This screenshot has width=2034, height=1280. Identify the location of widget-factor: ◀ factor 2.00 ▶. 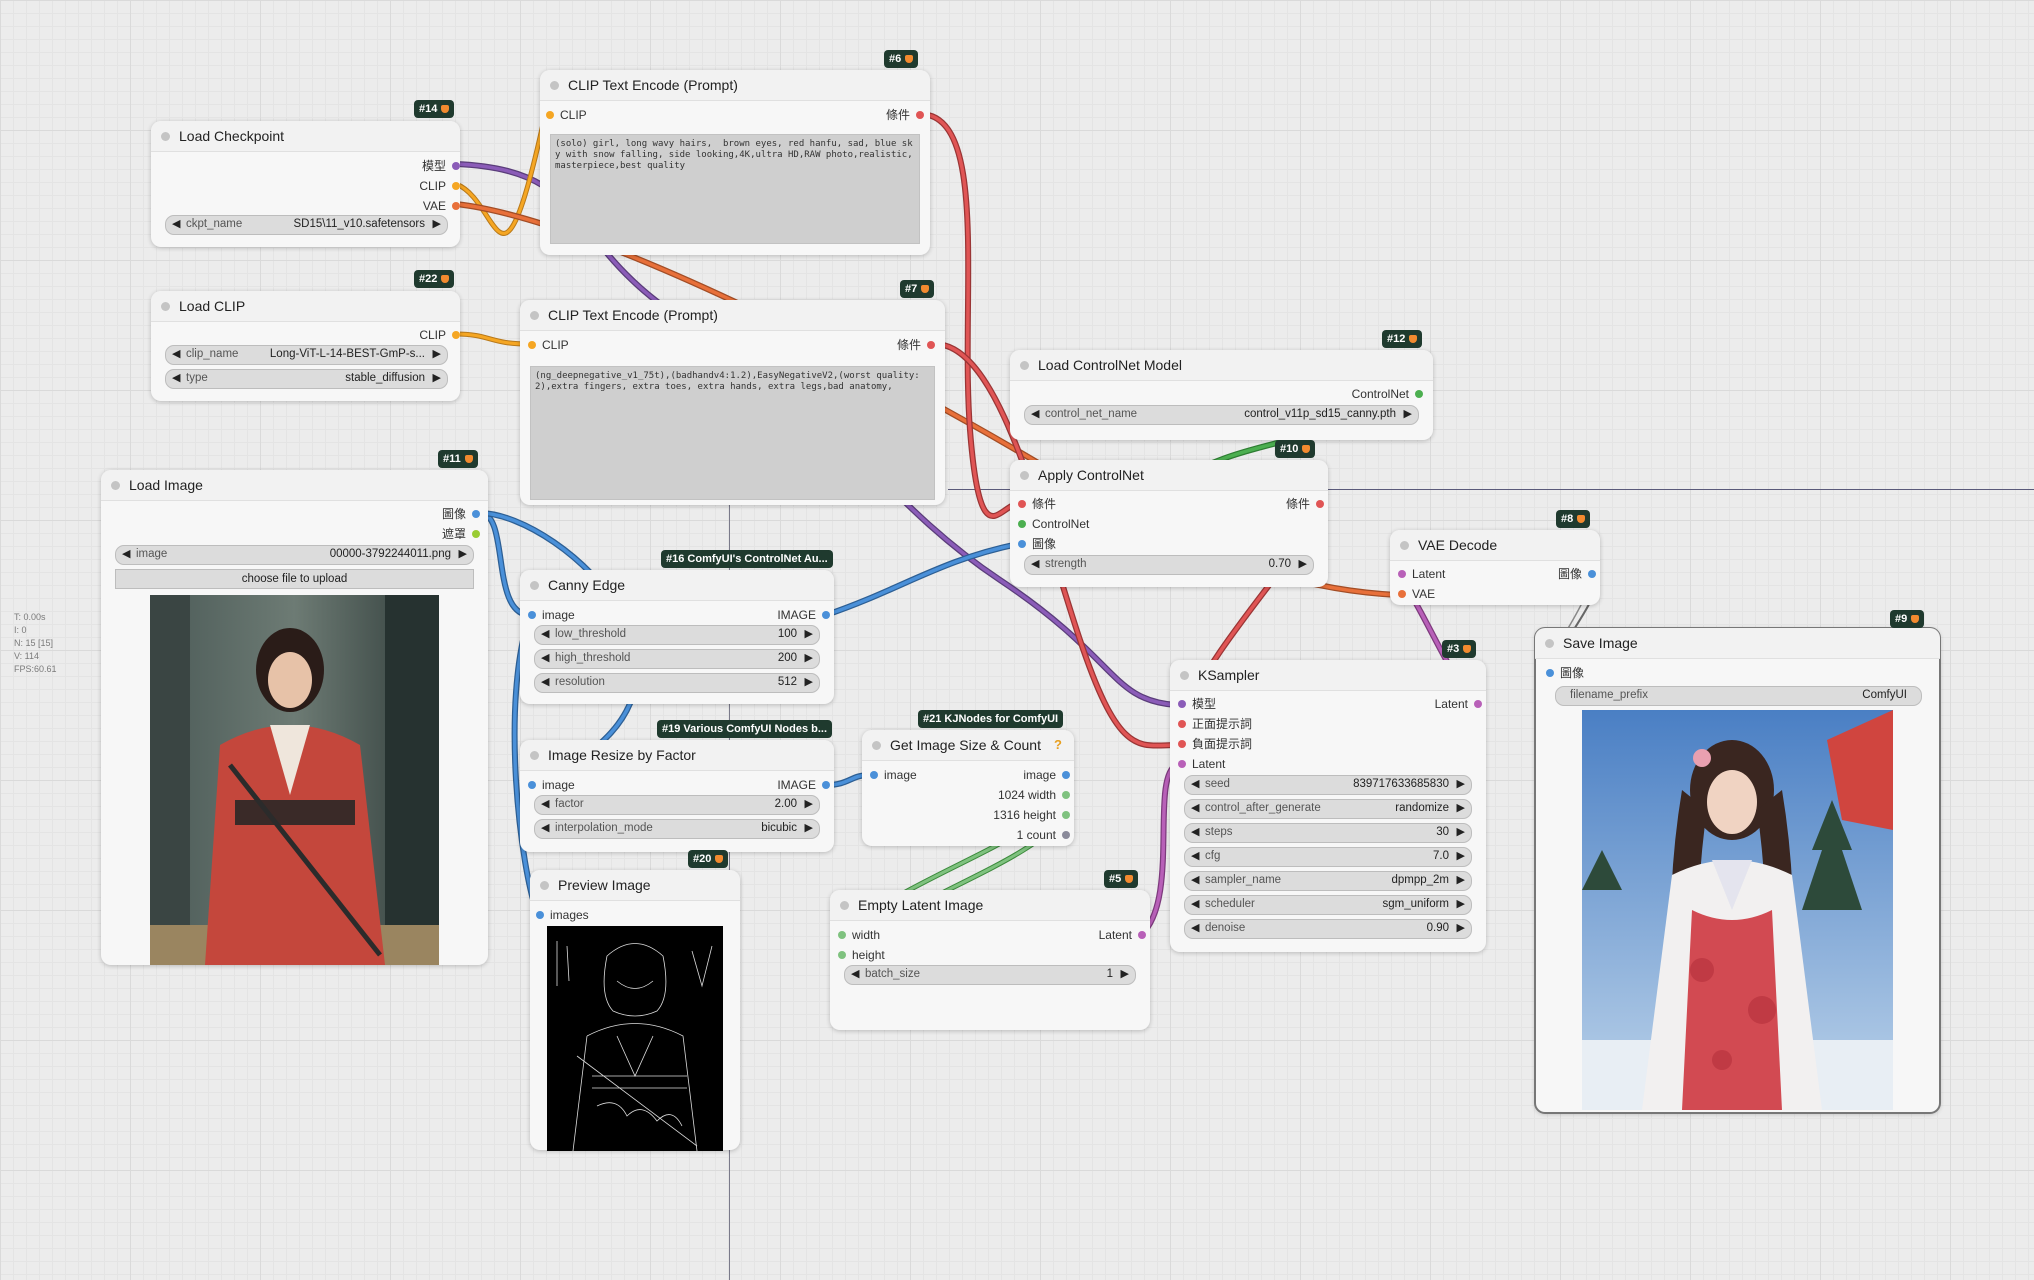
(677, 805).